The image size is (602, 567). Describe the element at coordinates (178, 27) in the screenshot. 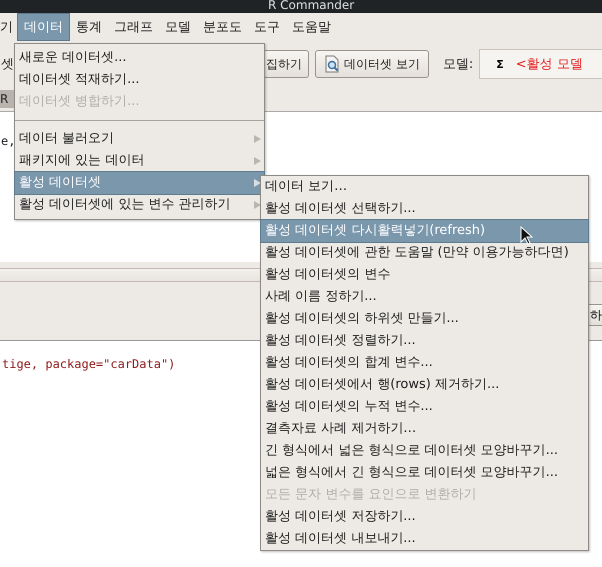

I see `menu-item: 모델` at that location.